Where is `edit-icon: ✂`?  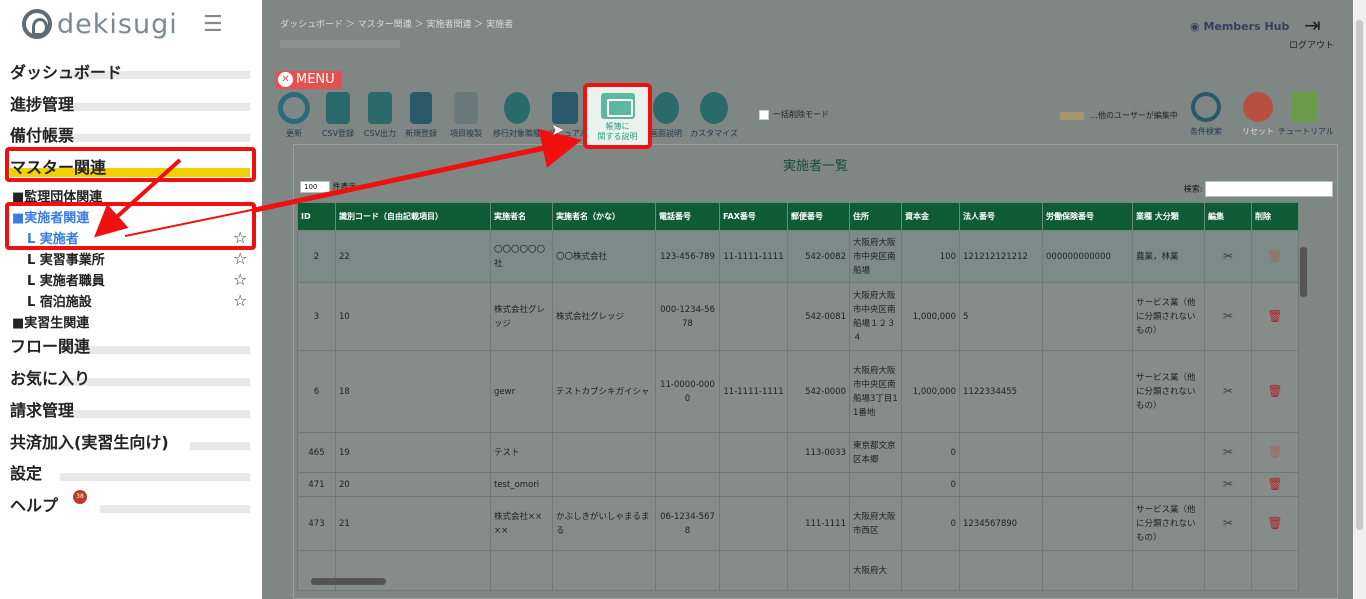
edit-icon: ✂ is located at coordinates (1228, 315).